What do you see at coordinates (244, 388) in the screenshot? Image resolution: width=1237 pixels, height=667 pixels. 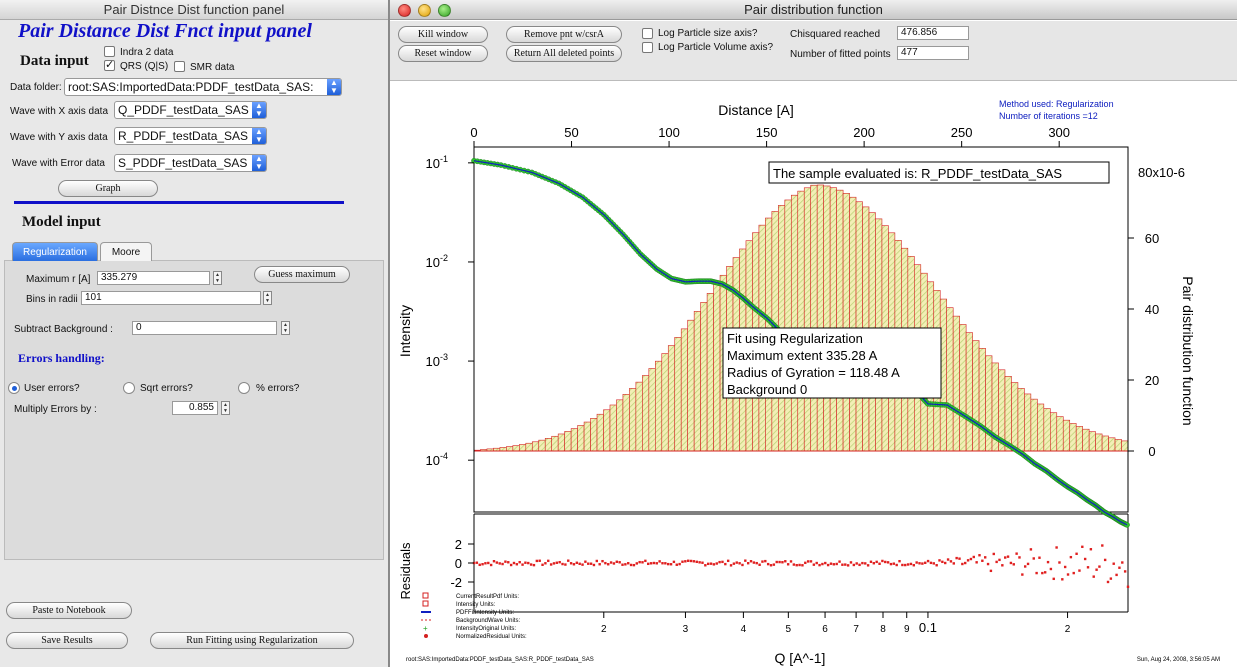 I see `pct-errors-radio` at bounding box center [244, 388].